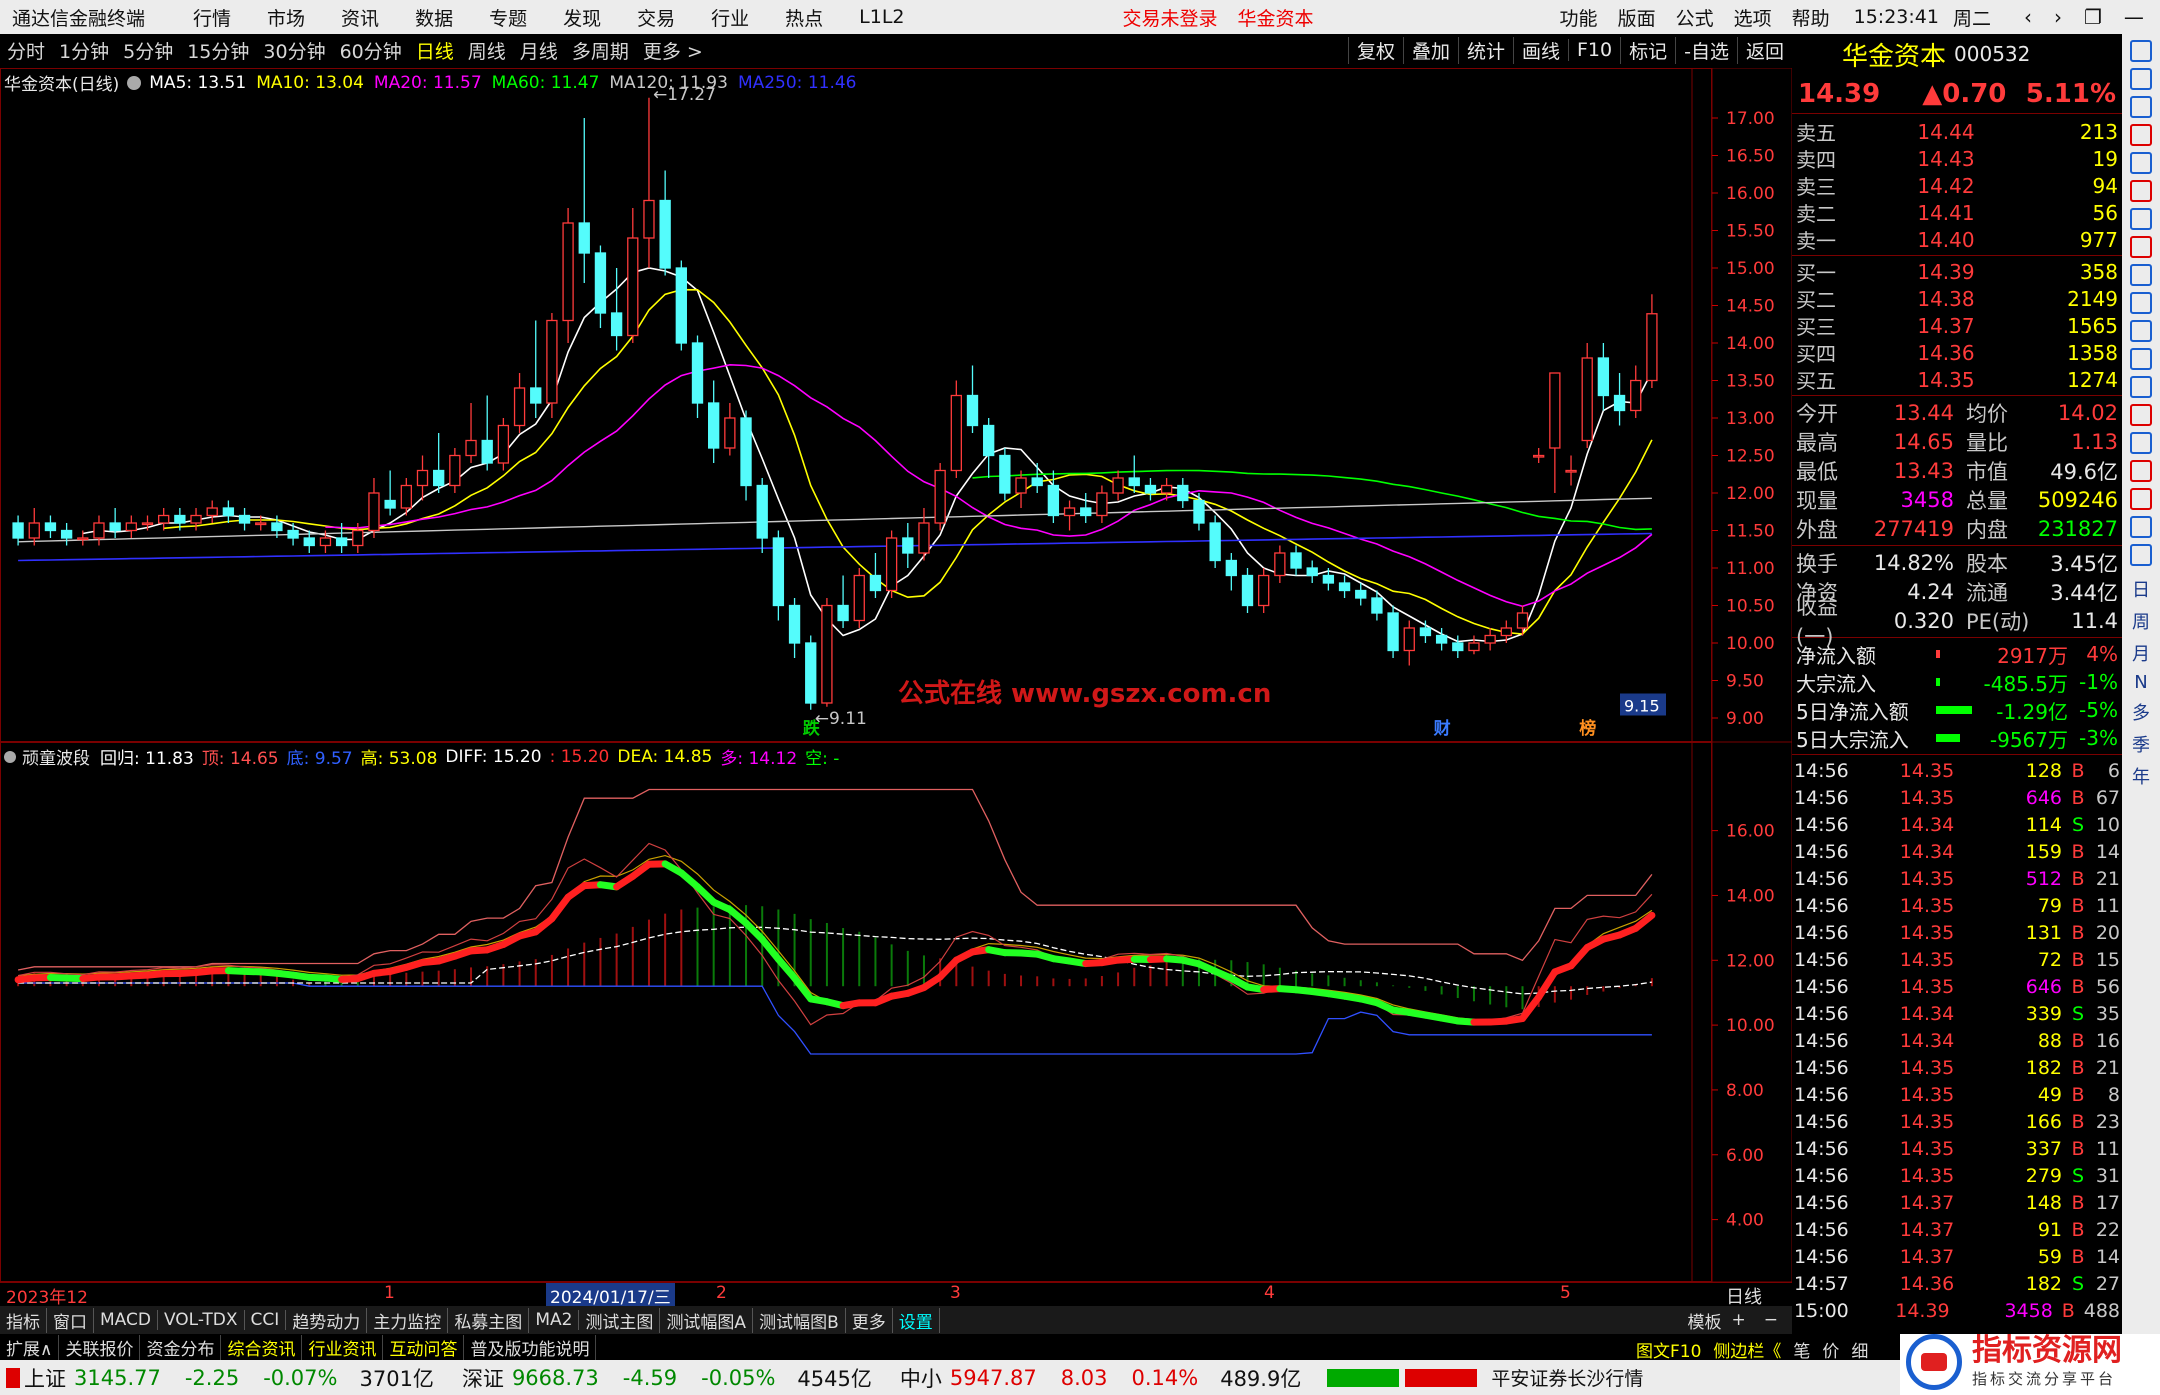 The width and height of the screenshot is (2160, 1395). I want to click on period-tab: 15分钟, so click(218, 50).